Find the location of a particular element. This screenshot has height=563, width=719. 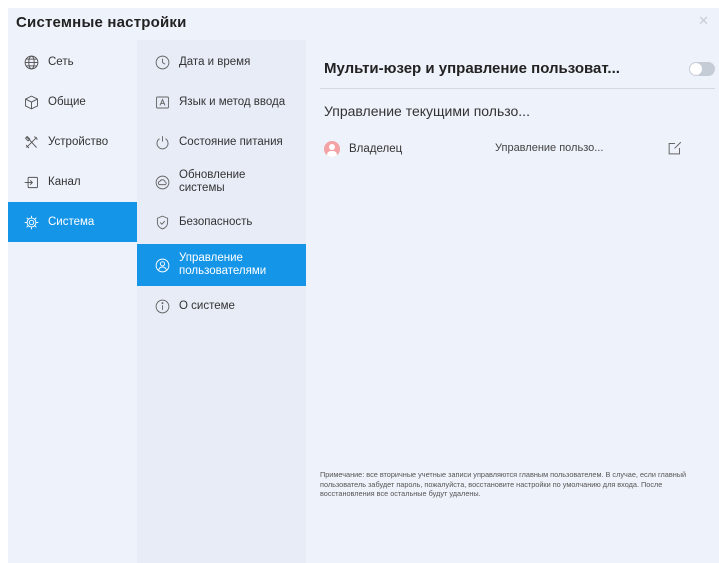

subnav-item-label: Дата и время is located at coordinates (215, 61).